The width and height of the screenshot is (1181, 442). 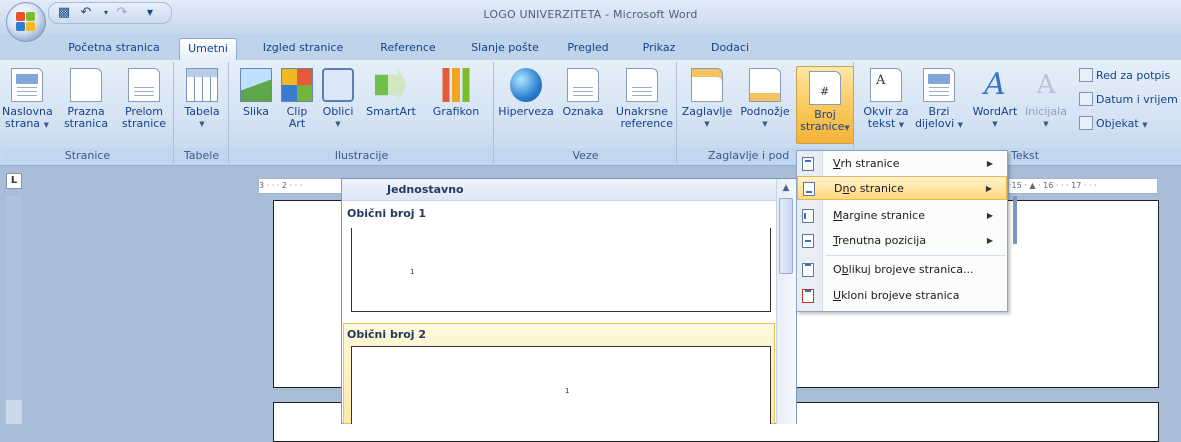 What do you see at coordinates (642, 85) in the screenshot?
I see `cross-reference-icon` at bounding box center [642, 85].